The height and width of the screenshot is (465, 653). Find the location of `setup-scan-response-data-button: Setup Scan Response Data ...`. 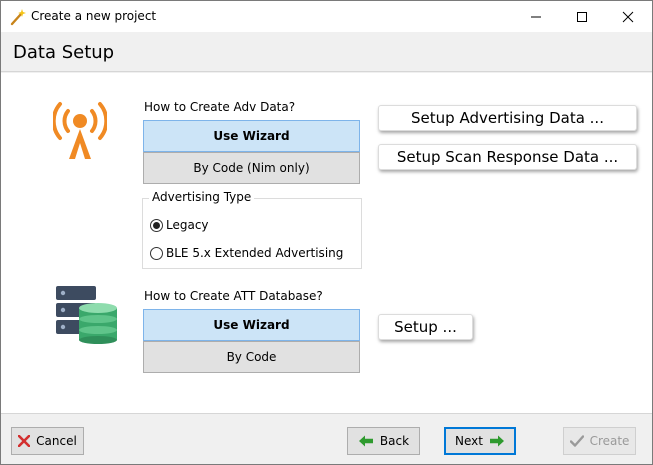

setup-scan-response-data-button: Setup Scan Response Data ... is located at coordinates (507, 157).